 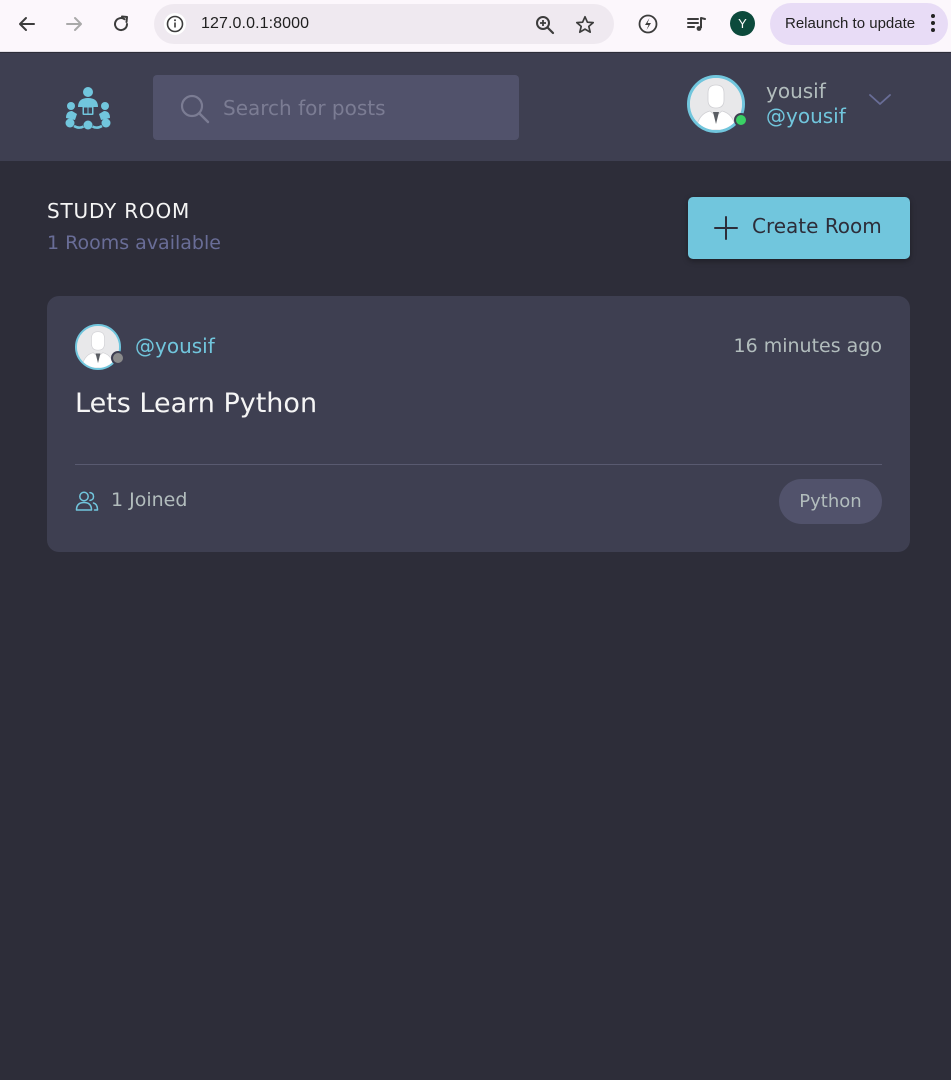 I want to click on zoom-button, so click(x=545, y=25).